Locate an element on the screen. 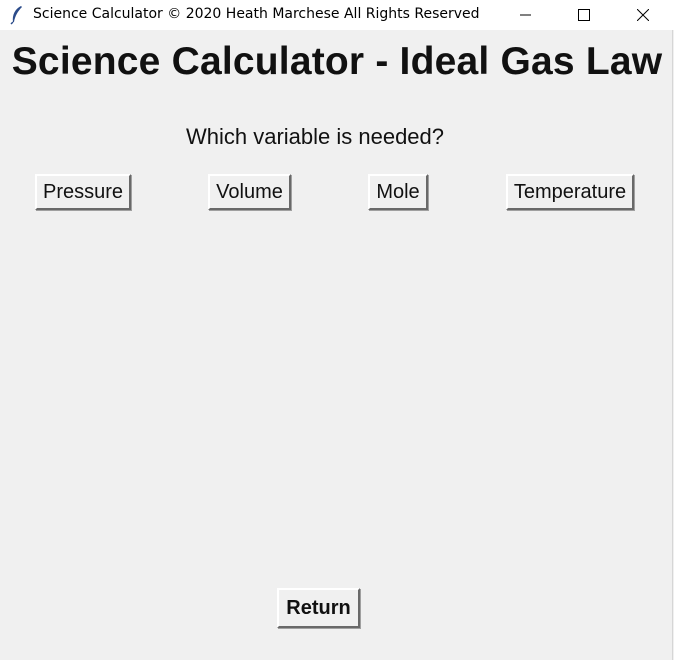 The width and height of the screenshot is (674, 660). return-button: Return is located at coordinates (318, 608).